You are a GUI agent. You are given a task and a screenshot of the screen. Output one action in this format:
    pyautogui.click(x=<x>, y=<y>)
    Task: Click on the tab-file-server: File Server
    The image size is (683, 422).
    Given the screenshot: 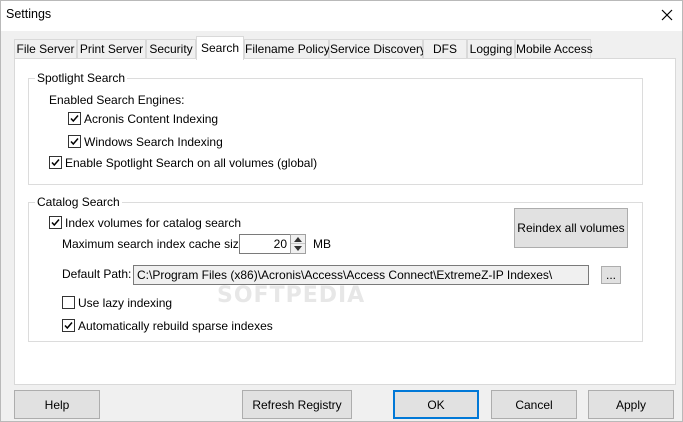 What is the action you would take?
    pyautogui.click(x=45, y=49)
    